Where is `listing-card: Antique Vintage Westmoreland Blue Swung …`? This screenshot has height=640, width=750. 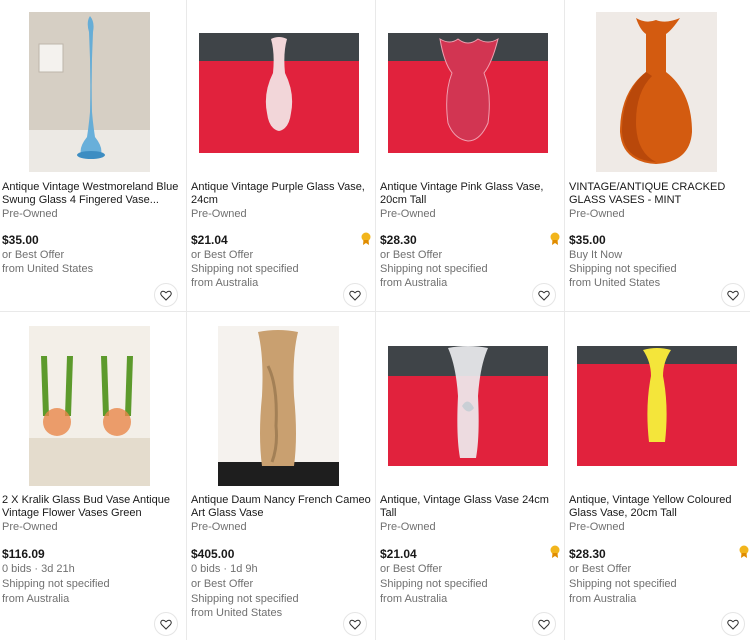 listing-card: Antique Vintage Westmoreland Blue Swung … is located at coordinates (93, 155).